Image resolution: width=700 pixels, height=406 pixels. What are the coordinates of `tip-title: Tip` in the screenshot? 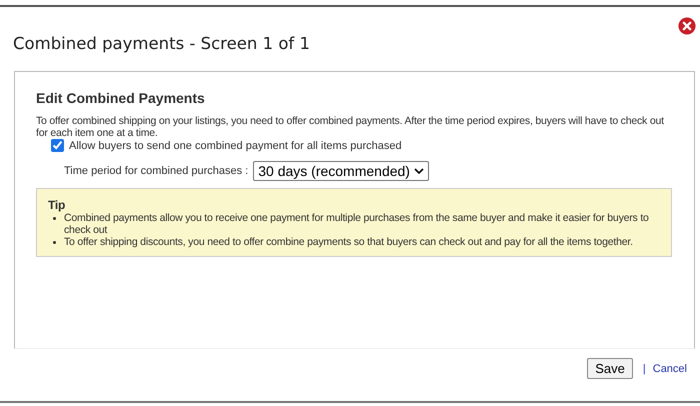 It's located at (57, 205).